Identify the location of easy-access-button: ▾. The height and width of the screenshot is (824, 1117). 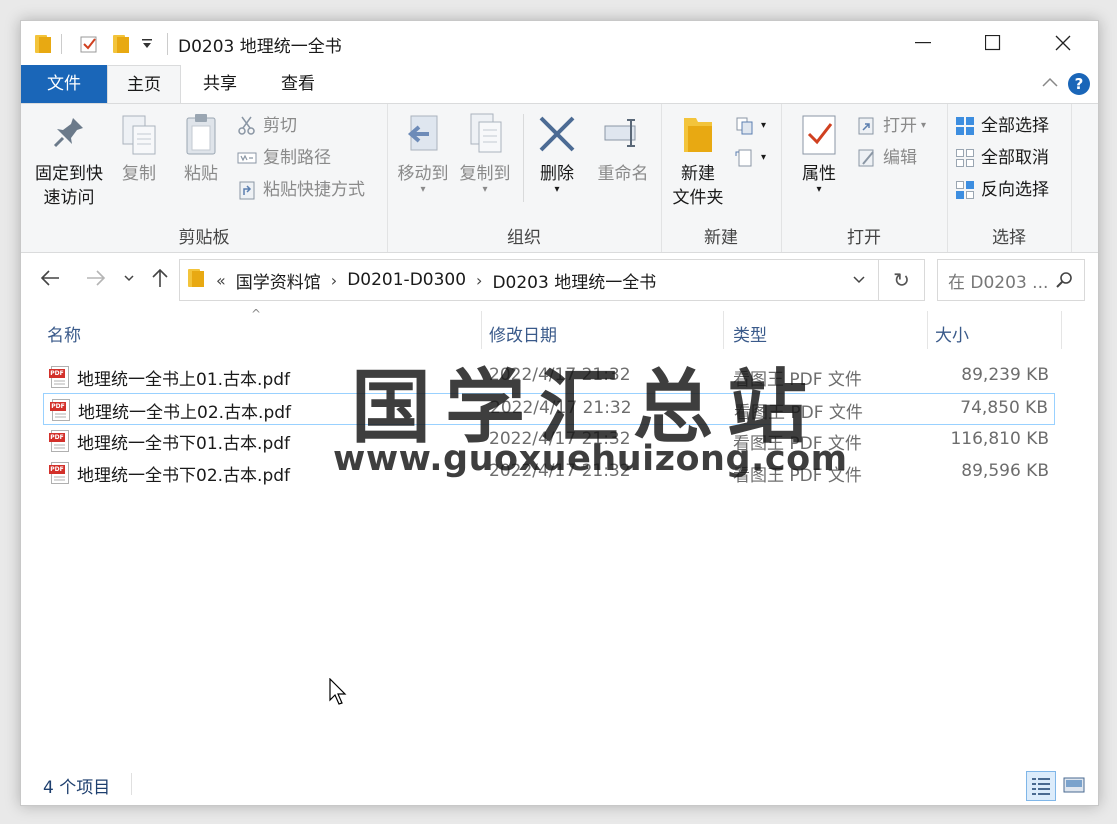
(750, 158).